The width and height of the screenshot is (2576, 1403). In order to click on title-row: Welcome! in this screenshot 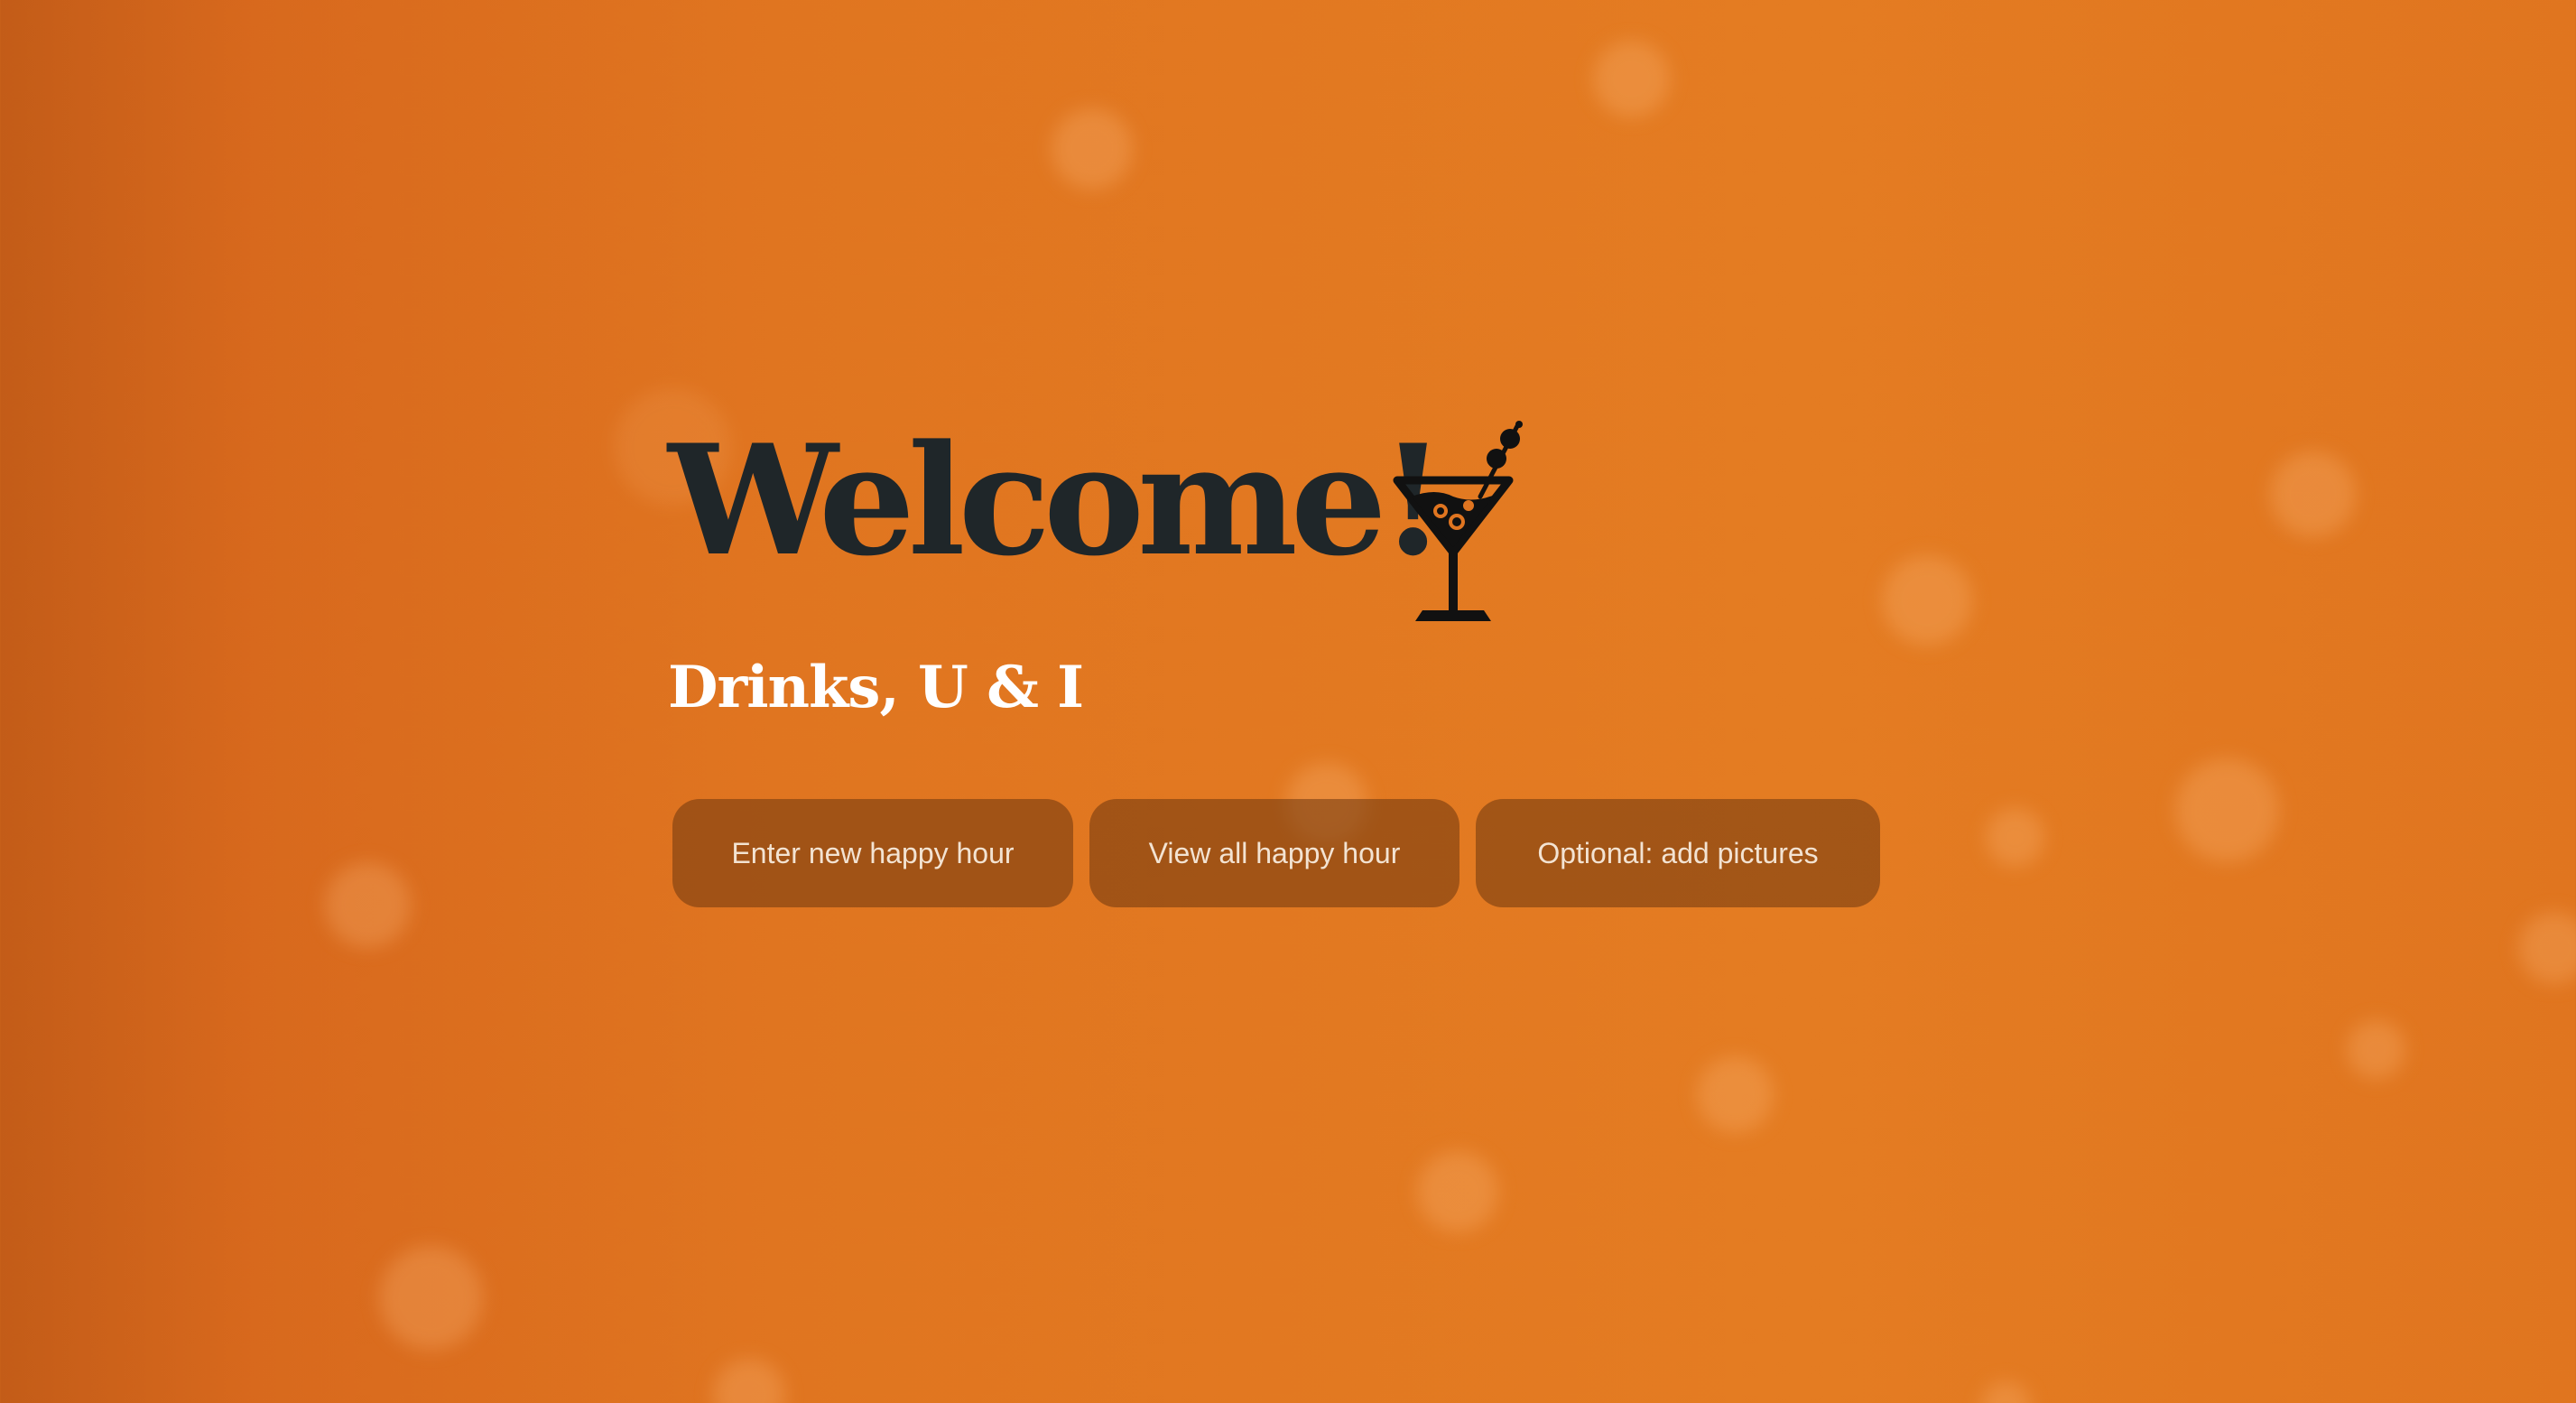, I will do `click(1300, 510)`.